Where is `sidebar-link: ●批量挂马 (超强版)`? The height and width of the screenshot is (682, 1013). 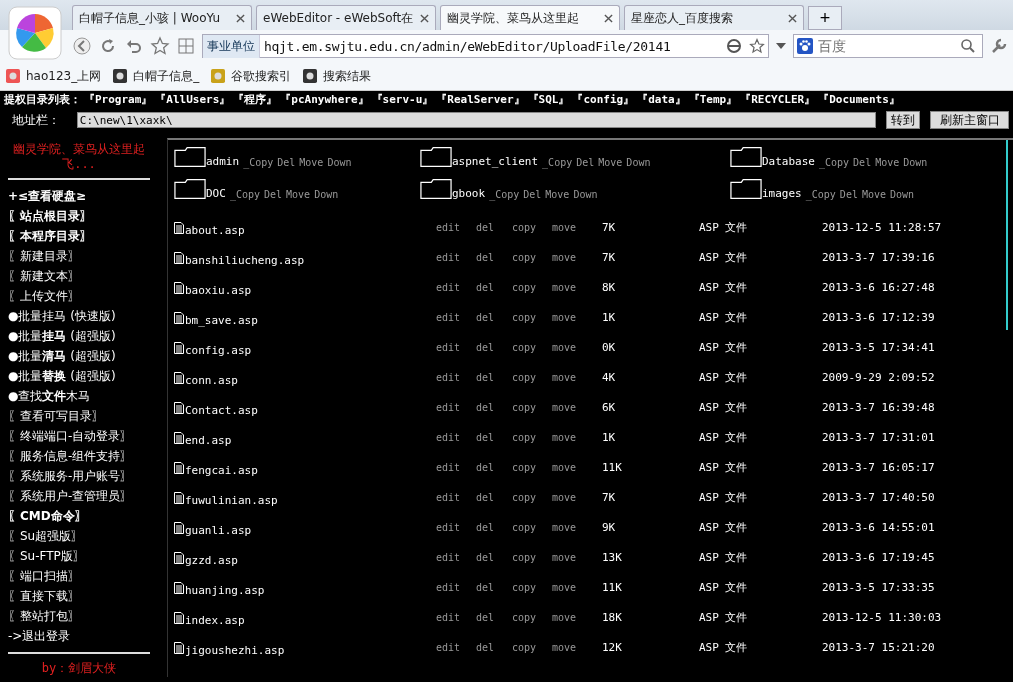 sidebar-link: ●批量挂马 (超强版) is located at coordinates (79, 336).